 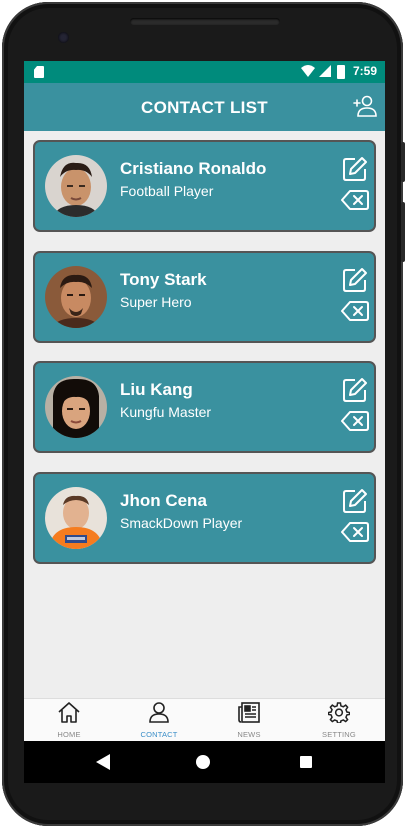 What do you see at coordinates (63, 37) in the screenshot?
I see `front-camera` at bounding box center [63, 37].